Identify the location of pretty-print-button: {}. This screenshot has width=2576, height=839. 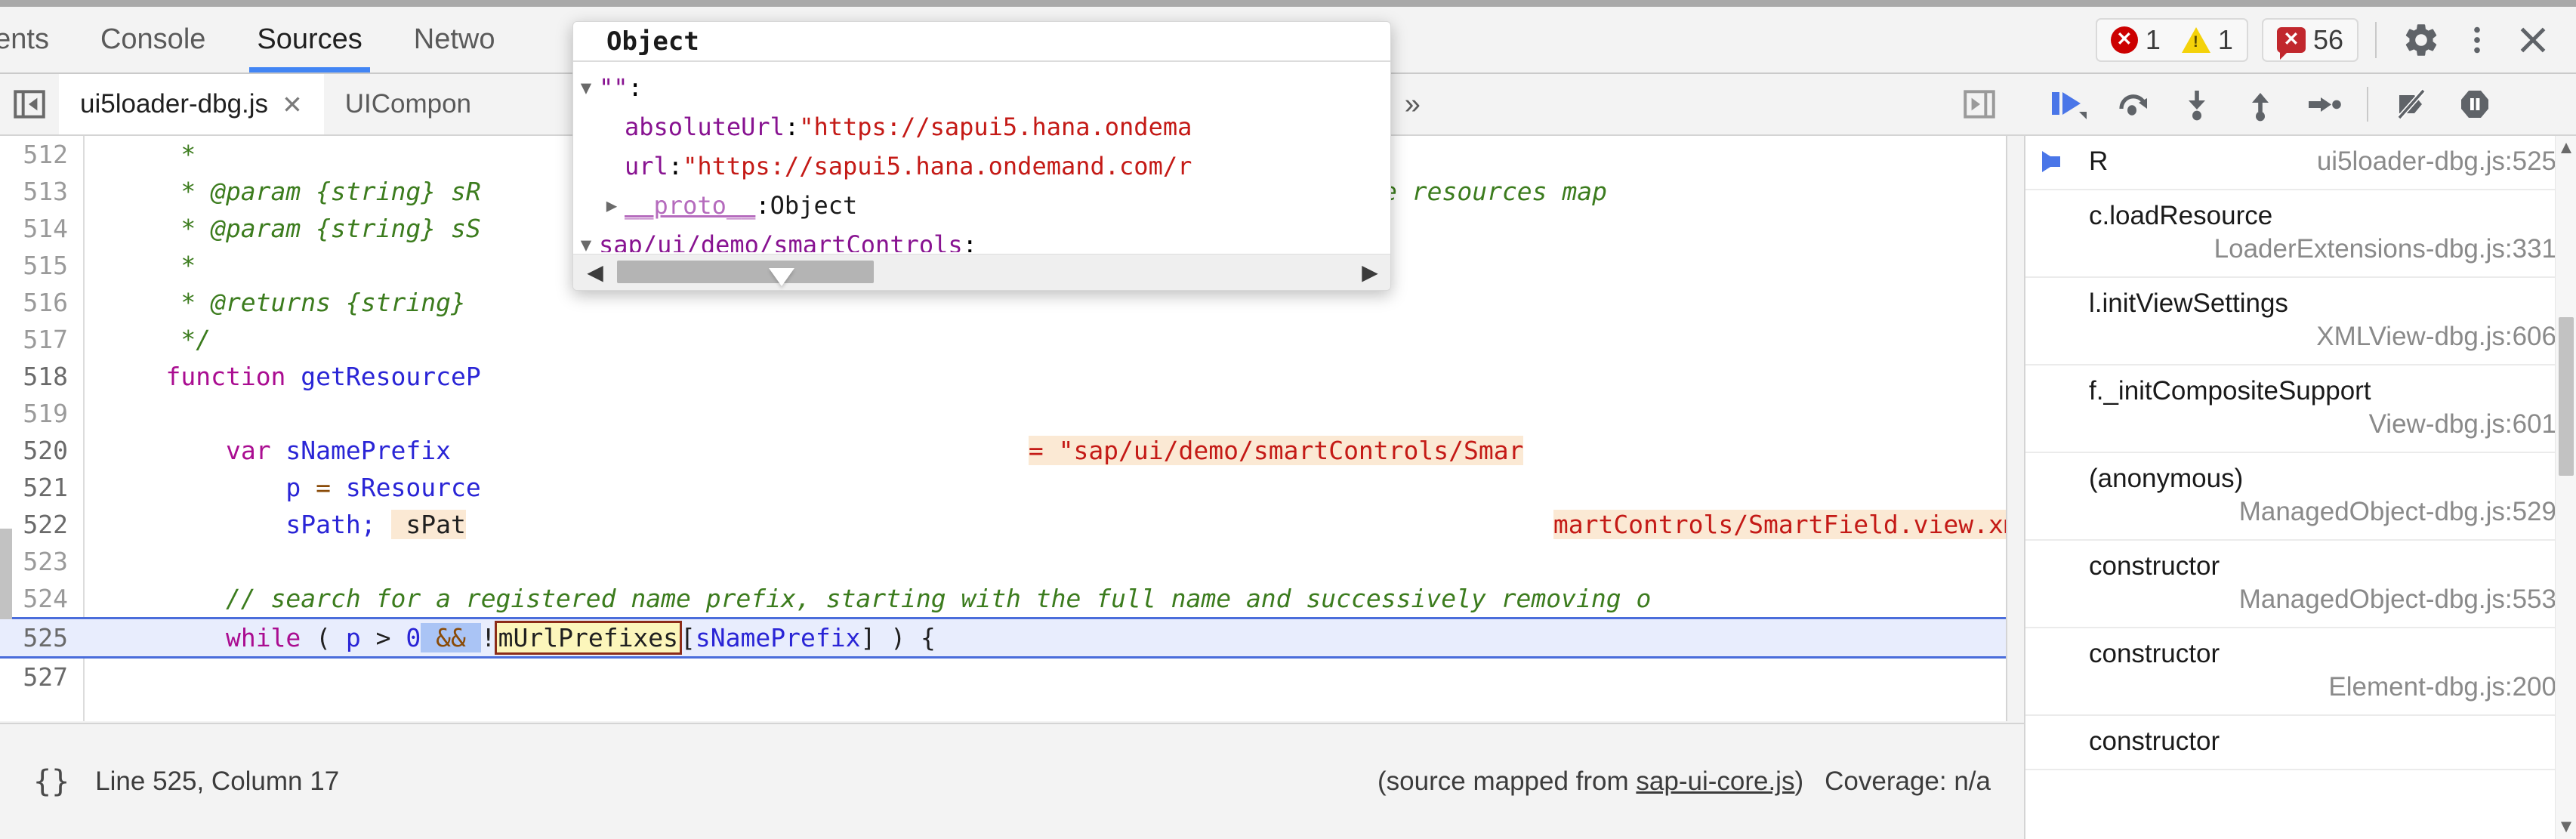
(51, 781).